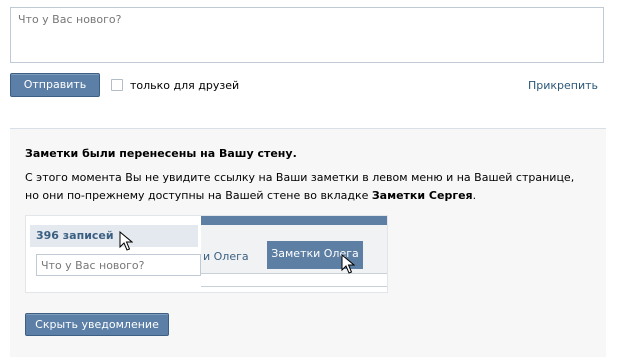  Describe the element at coordinates (422, 195) in the screenshot. I see `notice-text-tab-name: Заметки Сергея` at that location.